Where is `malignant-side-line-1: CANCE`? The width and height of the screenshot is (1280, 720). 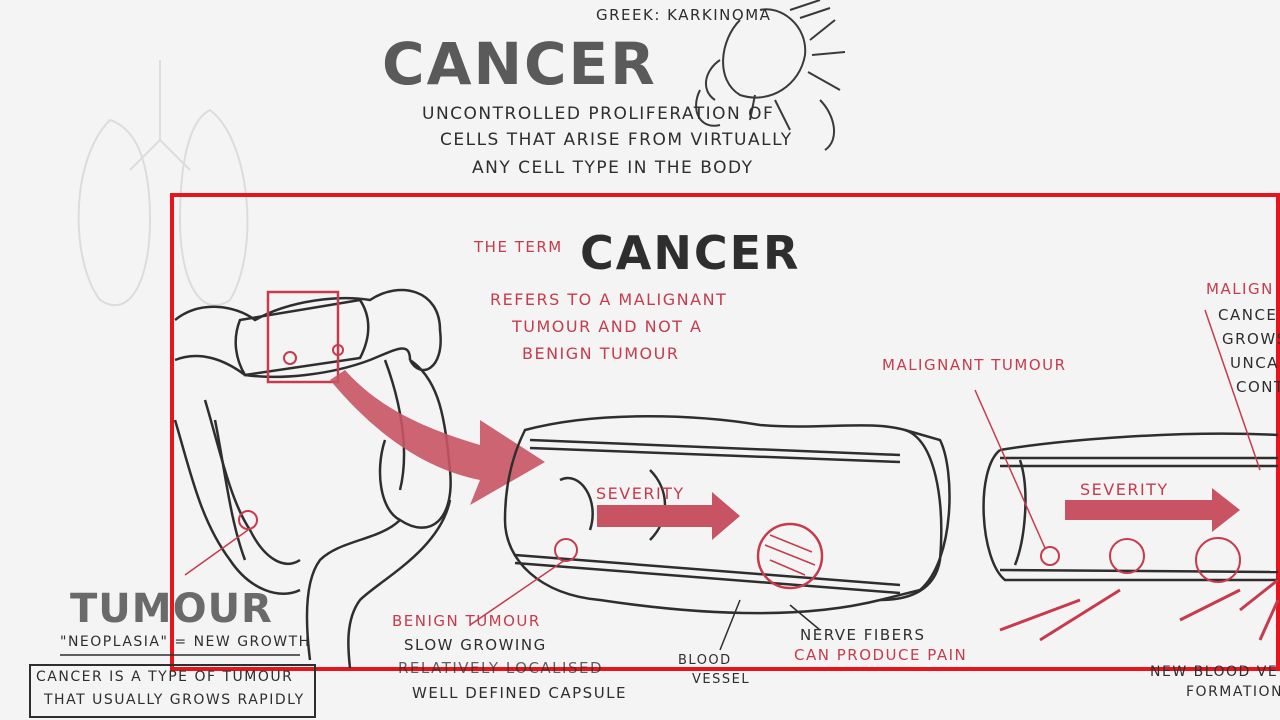 malignant-side-line-1: CANCE is located at coordinates (1248, 315).